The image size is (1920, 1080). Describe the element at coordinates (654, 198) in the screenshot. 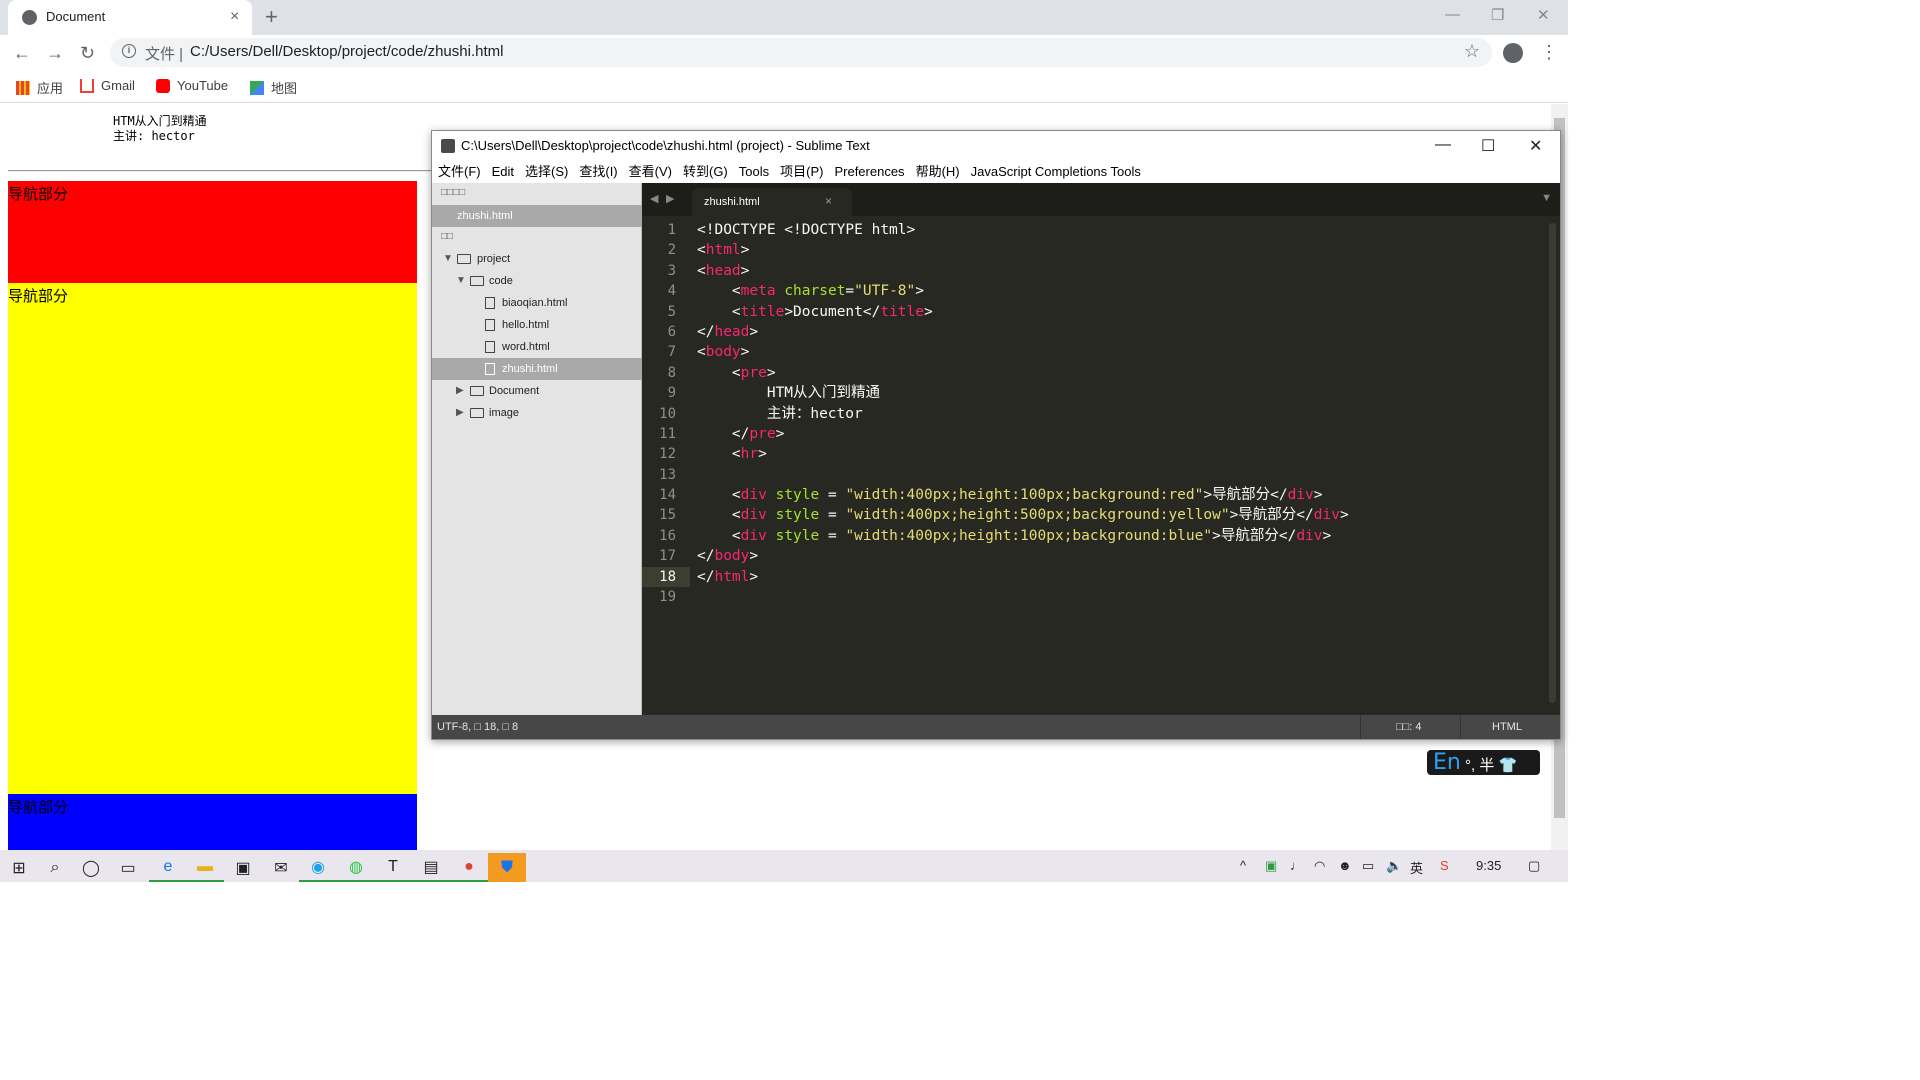

I see `tab-left-arrow-icon: ◀` at that location.